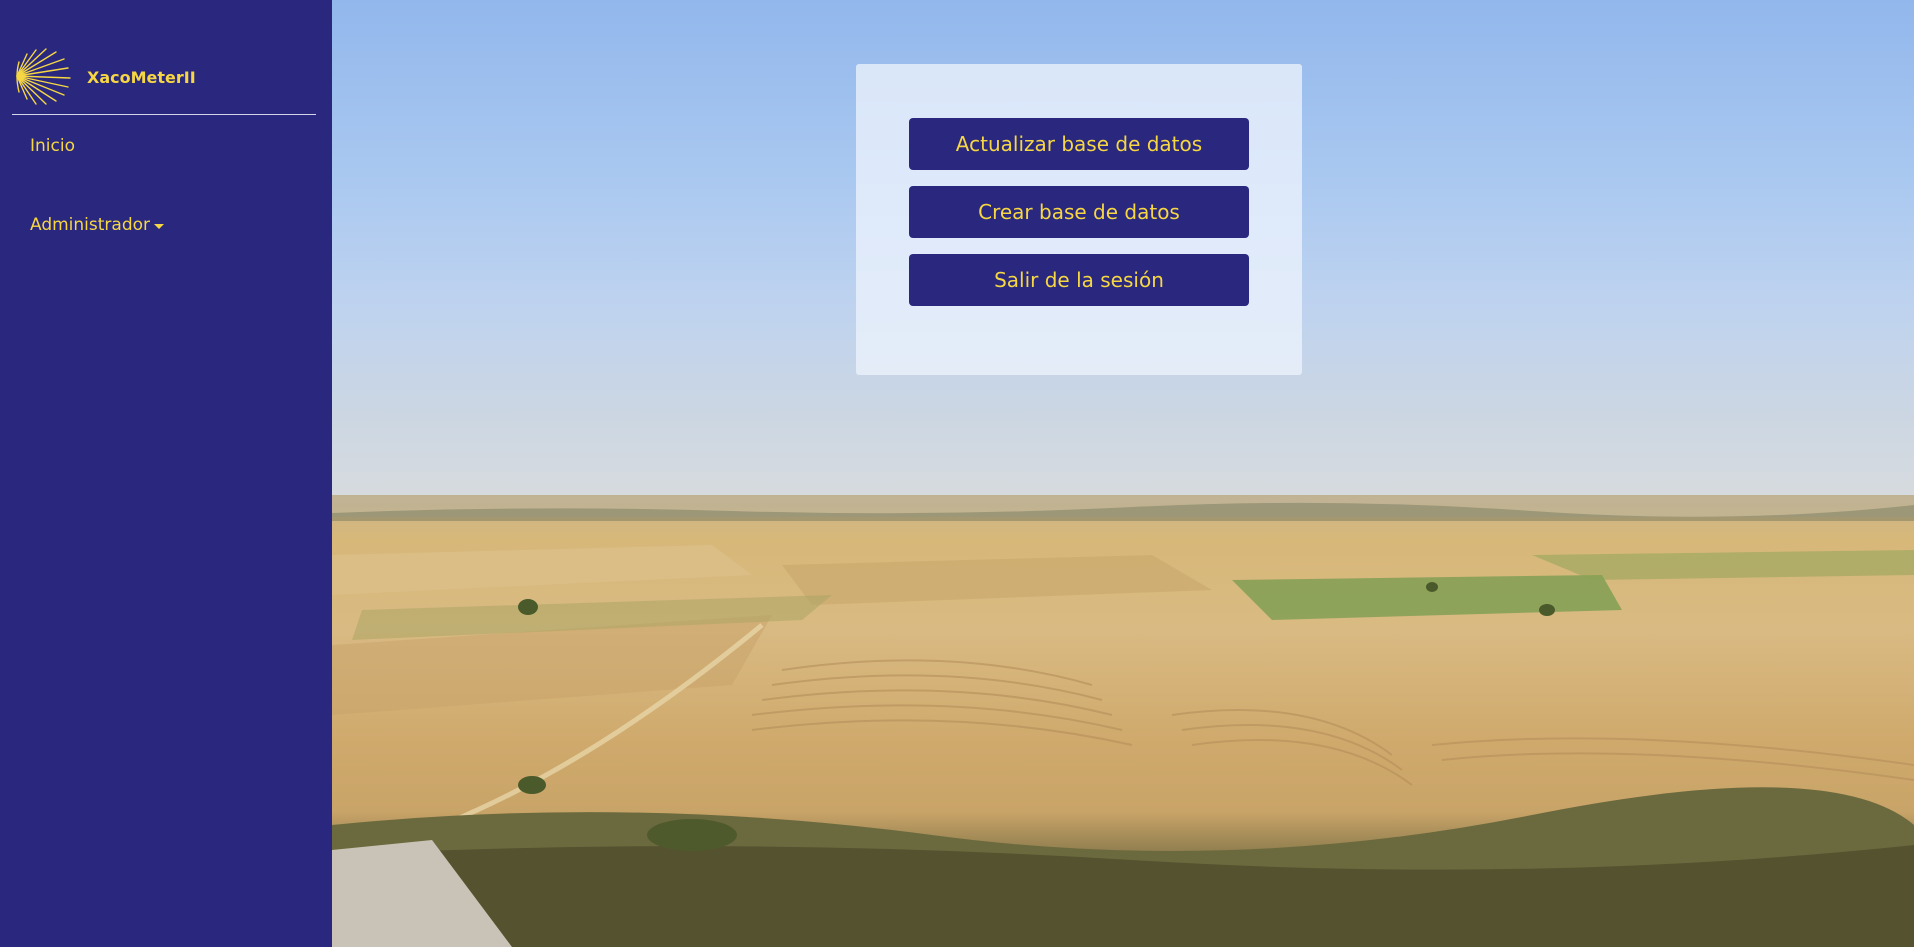 The image size is (1914, 947). What do you see at coordinates (141, 77) in the screenshot?
I see `brand-name: XacoMeterII` at bounding box center [141, 77].